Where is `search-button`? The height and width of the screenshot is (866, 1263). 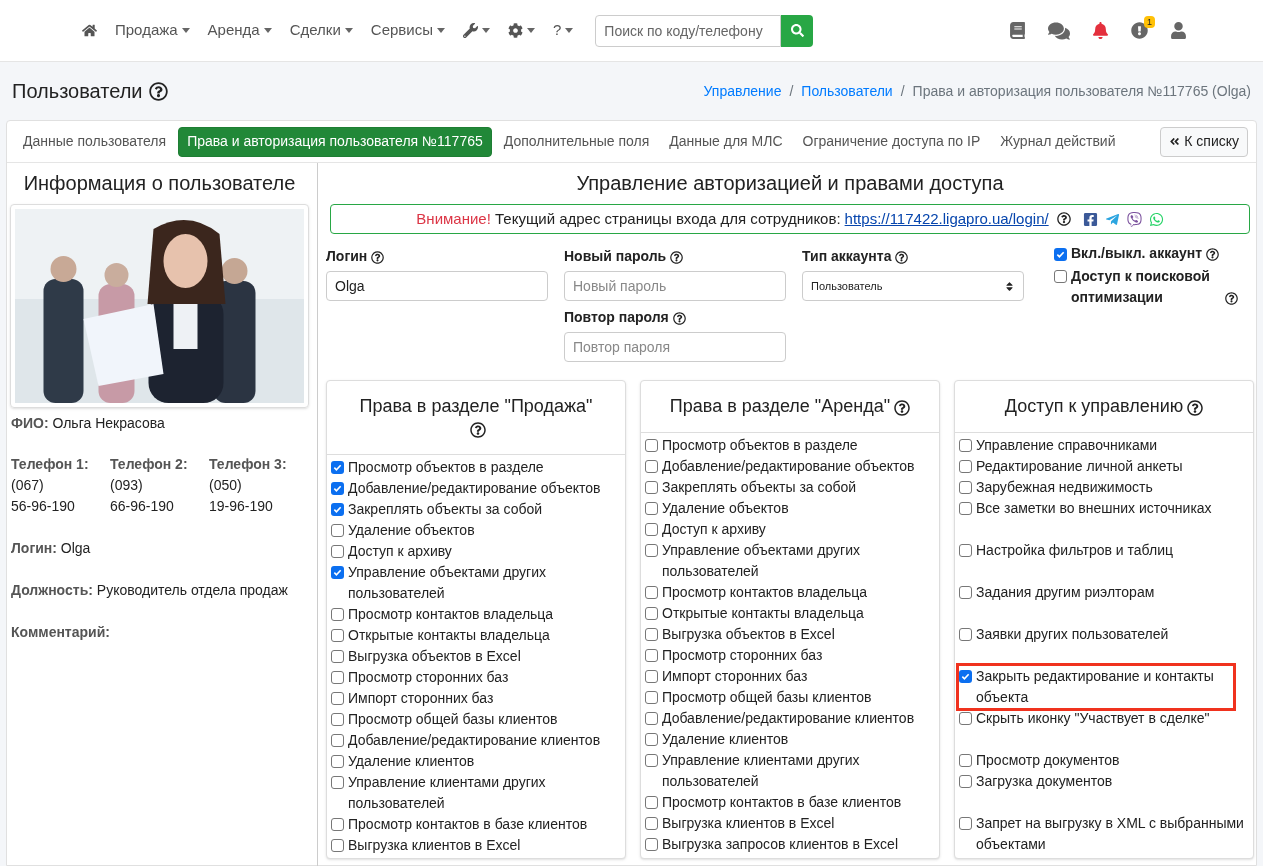 search-button is located at coordinates (797, 30).